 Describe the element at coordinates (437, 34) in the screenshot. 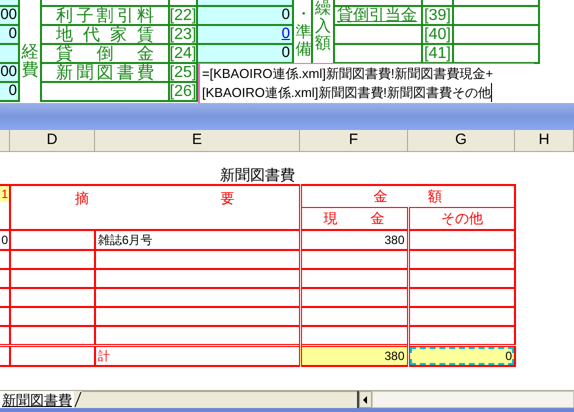

I see `line-number: [40]` at that location.